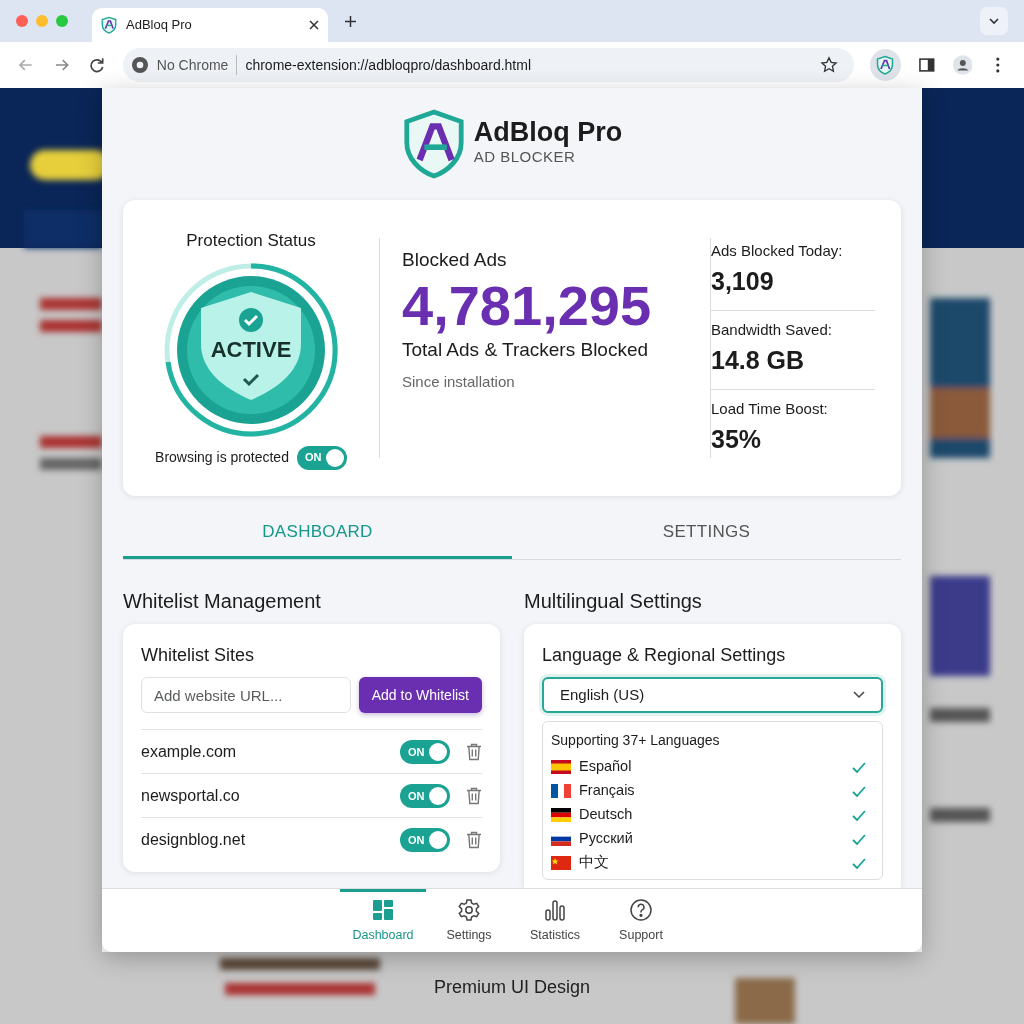 The image size is (1024, 1024). Describe the element at coordinates (548, 133) in the screenshot. I see `brand-name: AdBloq Pro` at that location.